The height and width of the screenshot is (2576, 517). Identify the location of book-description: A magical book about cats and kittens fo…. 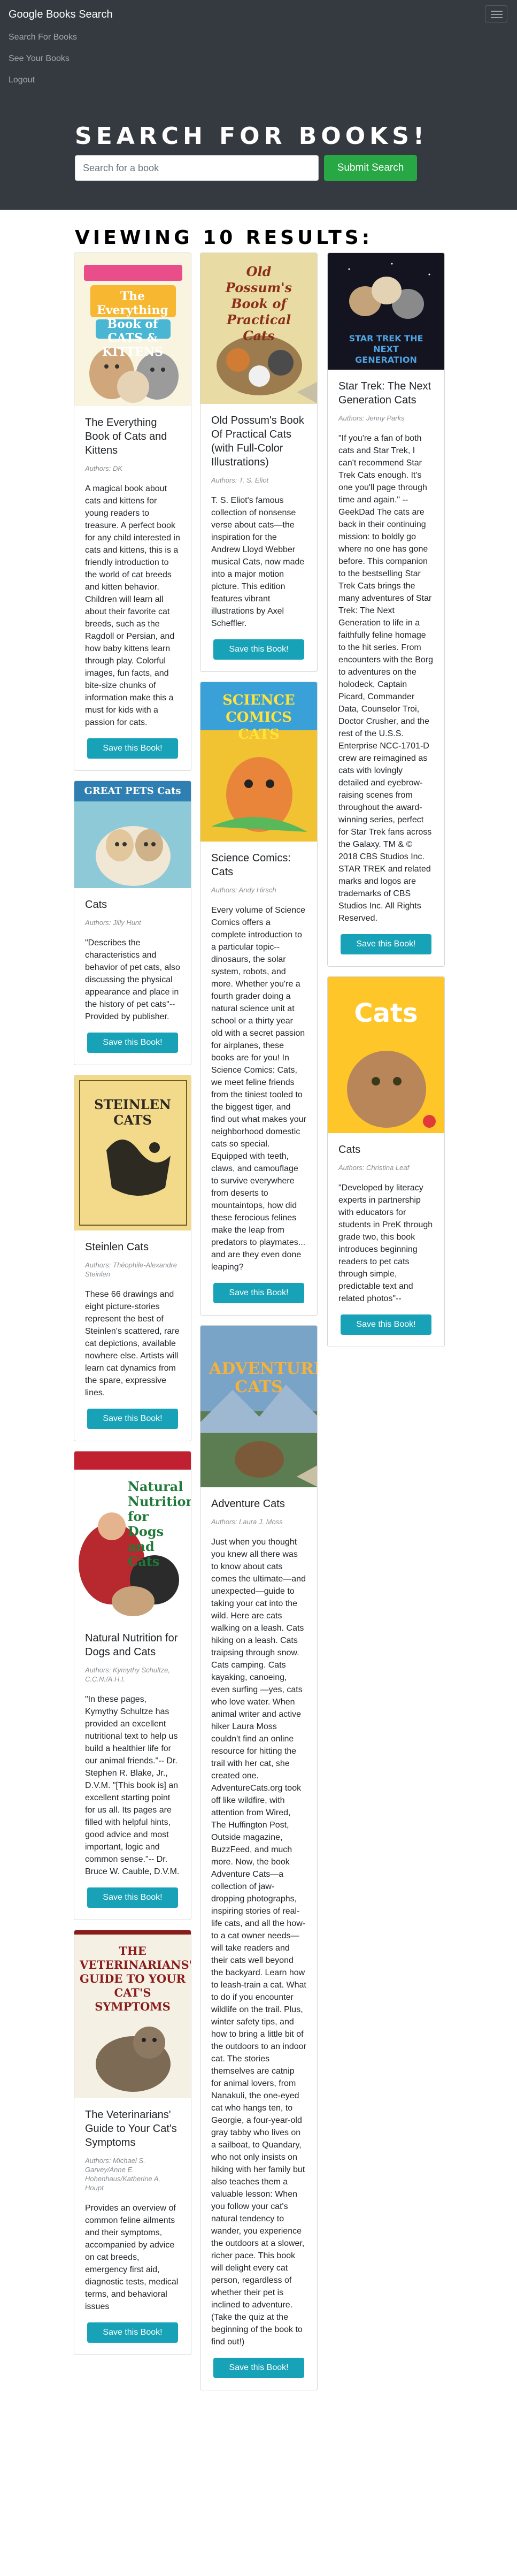
(133, 605).